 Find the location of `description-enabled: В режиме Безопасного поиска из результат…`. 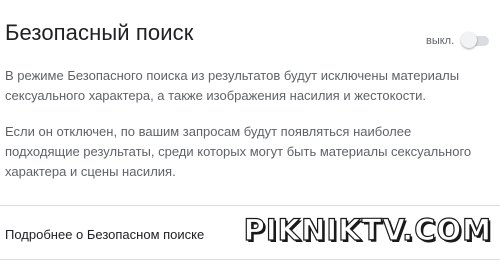

description-enabled: В режиме Безопасного поиска из результат… is located at coordinates (232, 85).